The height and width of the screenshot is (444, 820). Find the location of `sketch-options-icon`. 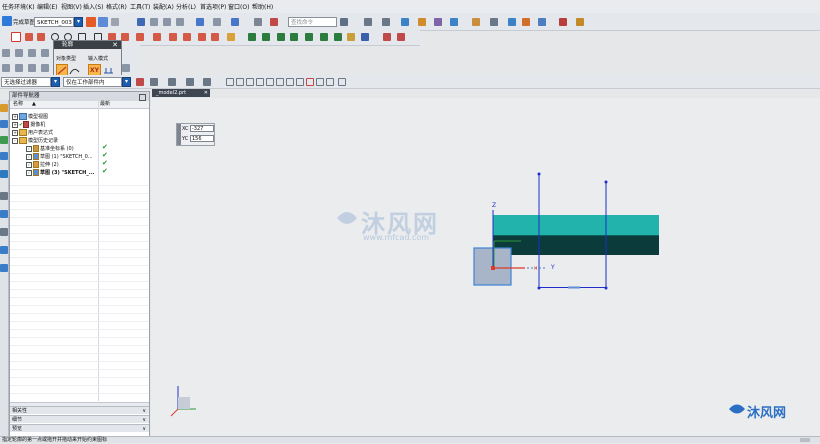

sketch-options-icon is located at coordinates (563, 22).